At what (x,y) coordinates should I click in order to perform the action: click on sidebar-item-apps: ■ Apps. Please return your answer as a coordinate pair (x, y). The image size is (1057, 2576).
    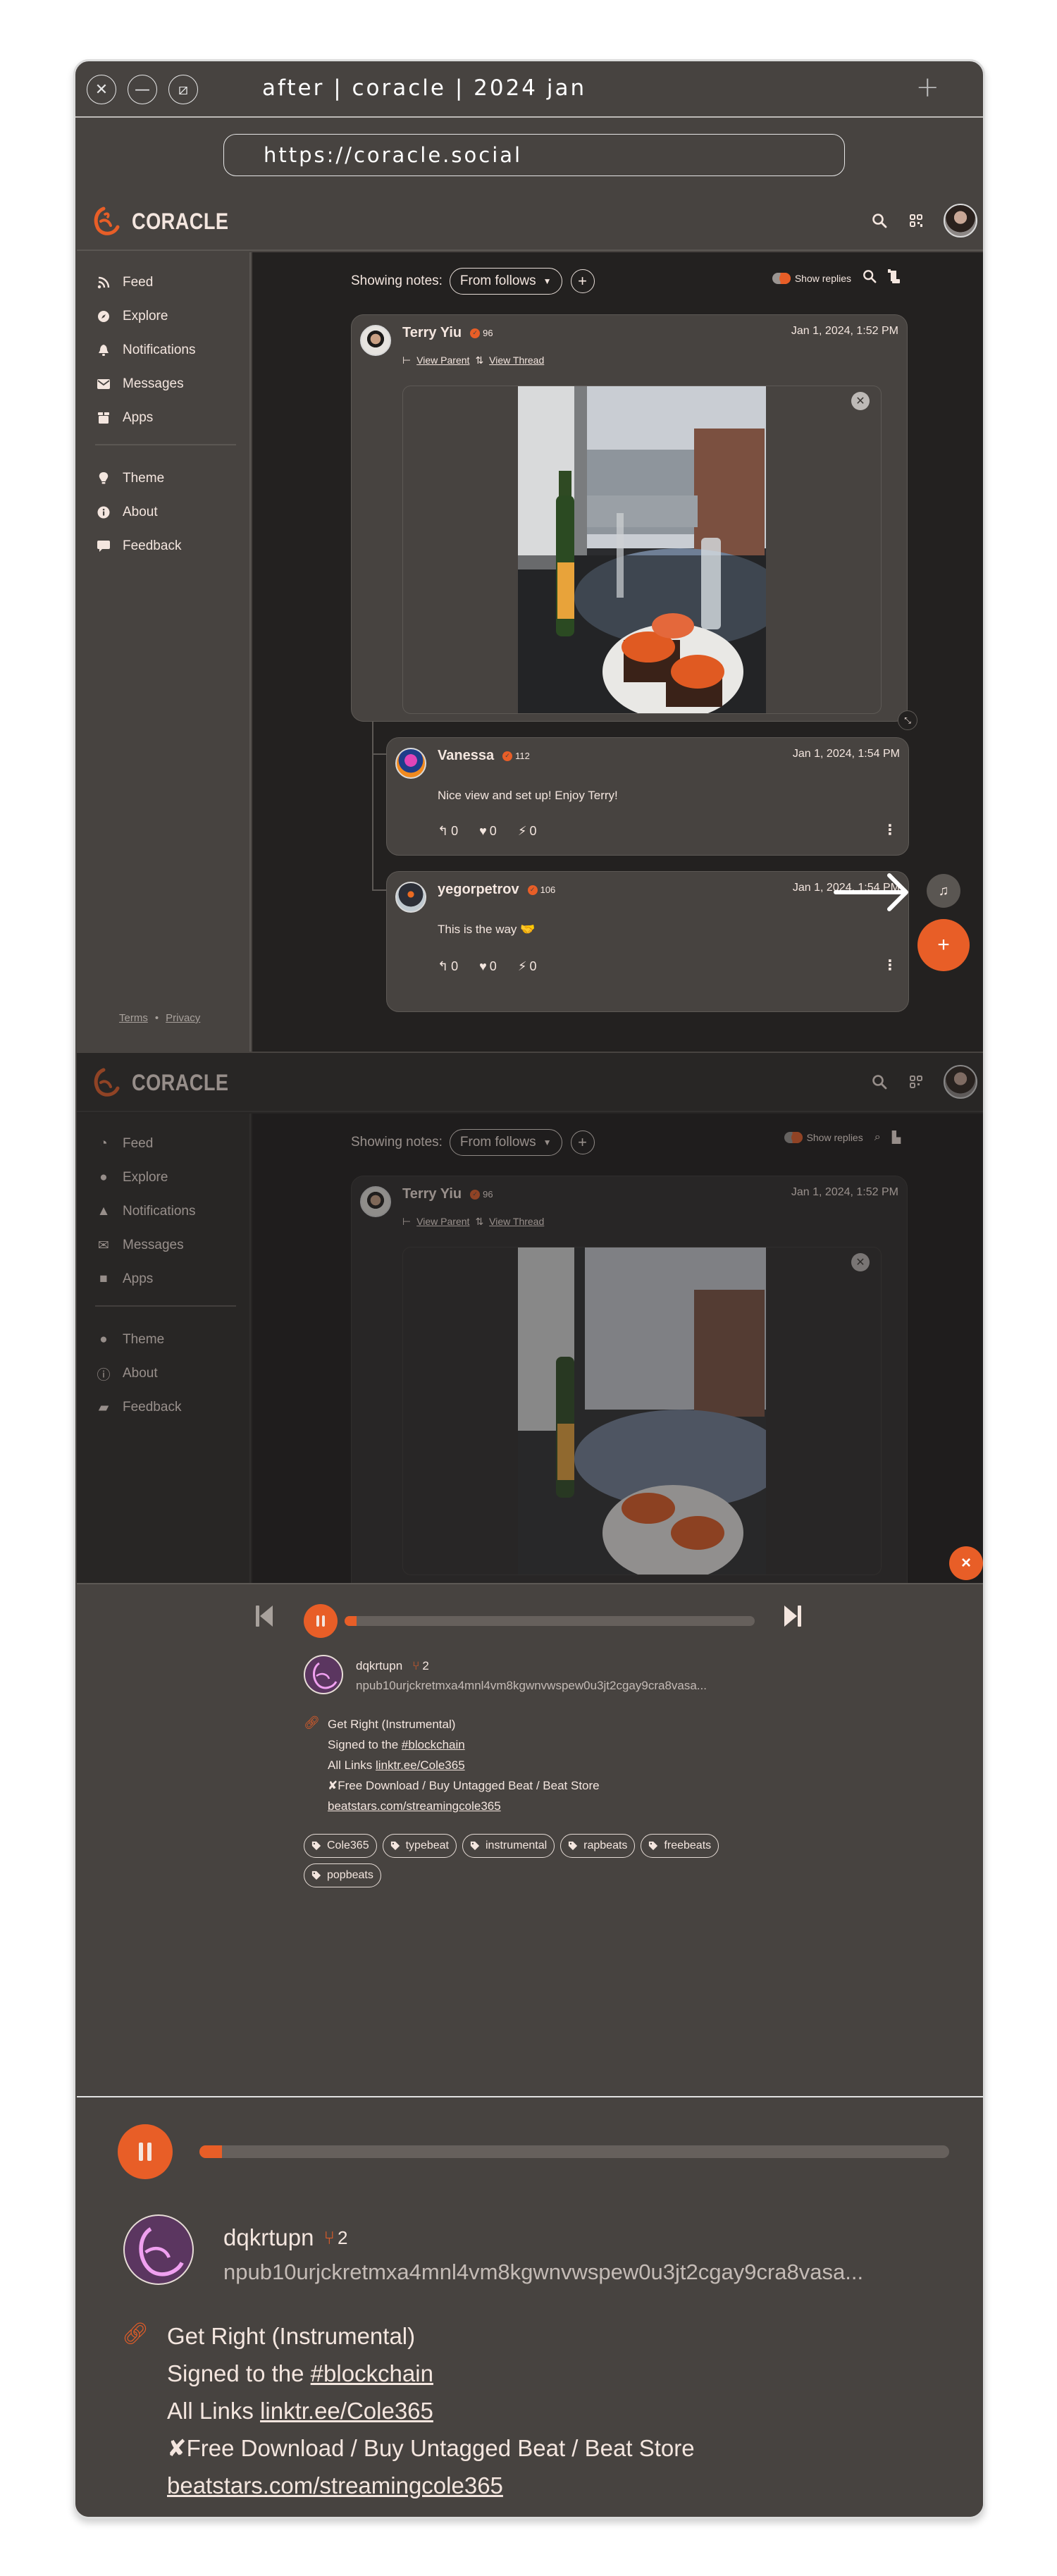
    Looking at the image, I should click on (124, 1279).